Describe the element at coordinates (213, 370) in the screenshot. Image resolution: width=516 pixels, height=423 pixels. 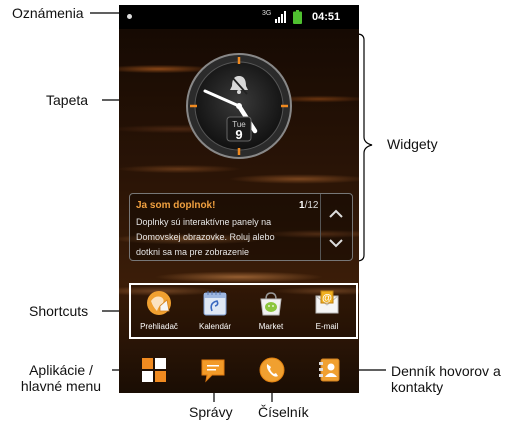
I see `messages-icon` at that location.